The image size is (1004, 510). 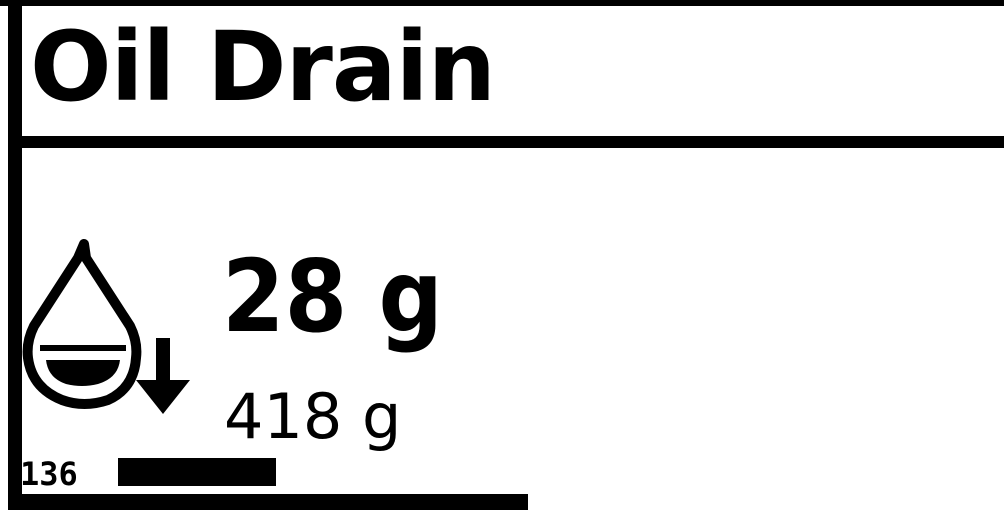 What do you see at coordinates (313, 416) in the screenshot?
I see `total-amount-value: 418 g` at bounding box center [313, 416].